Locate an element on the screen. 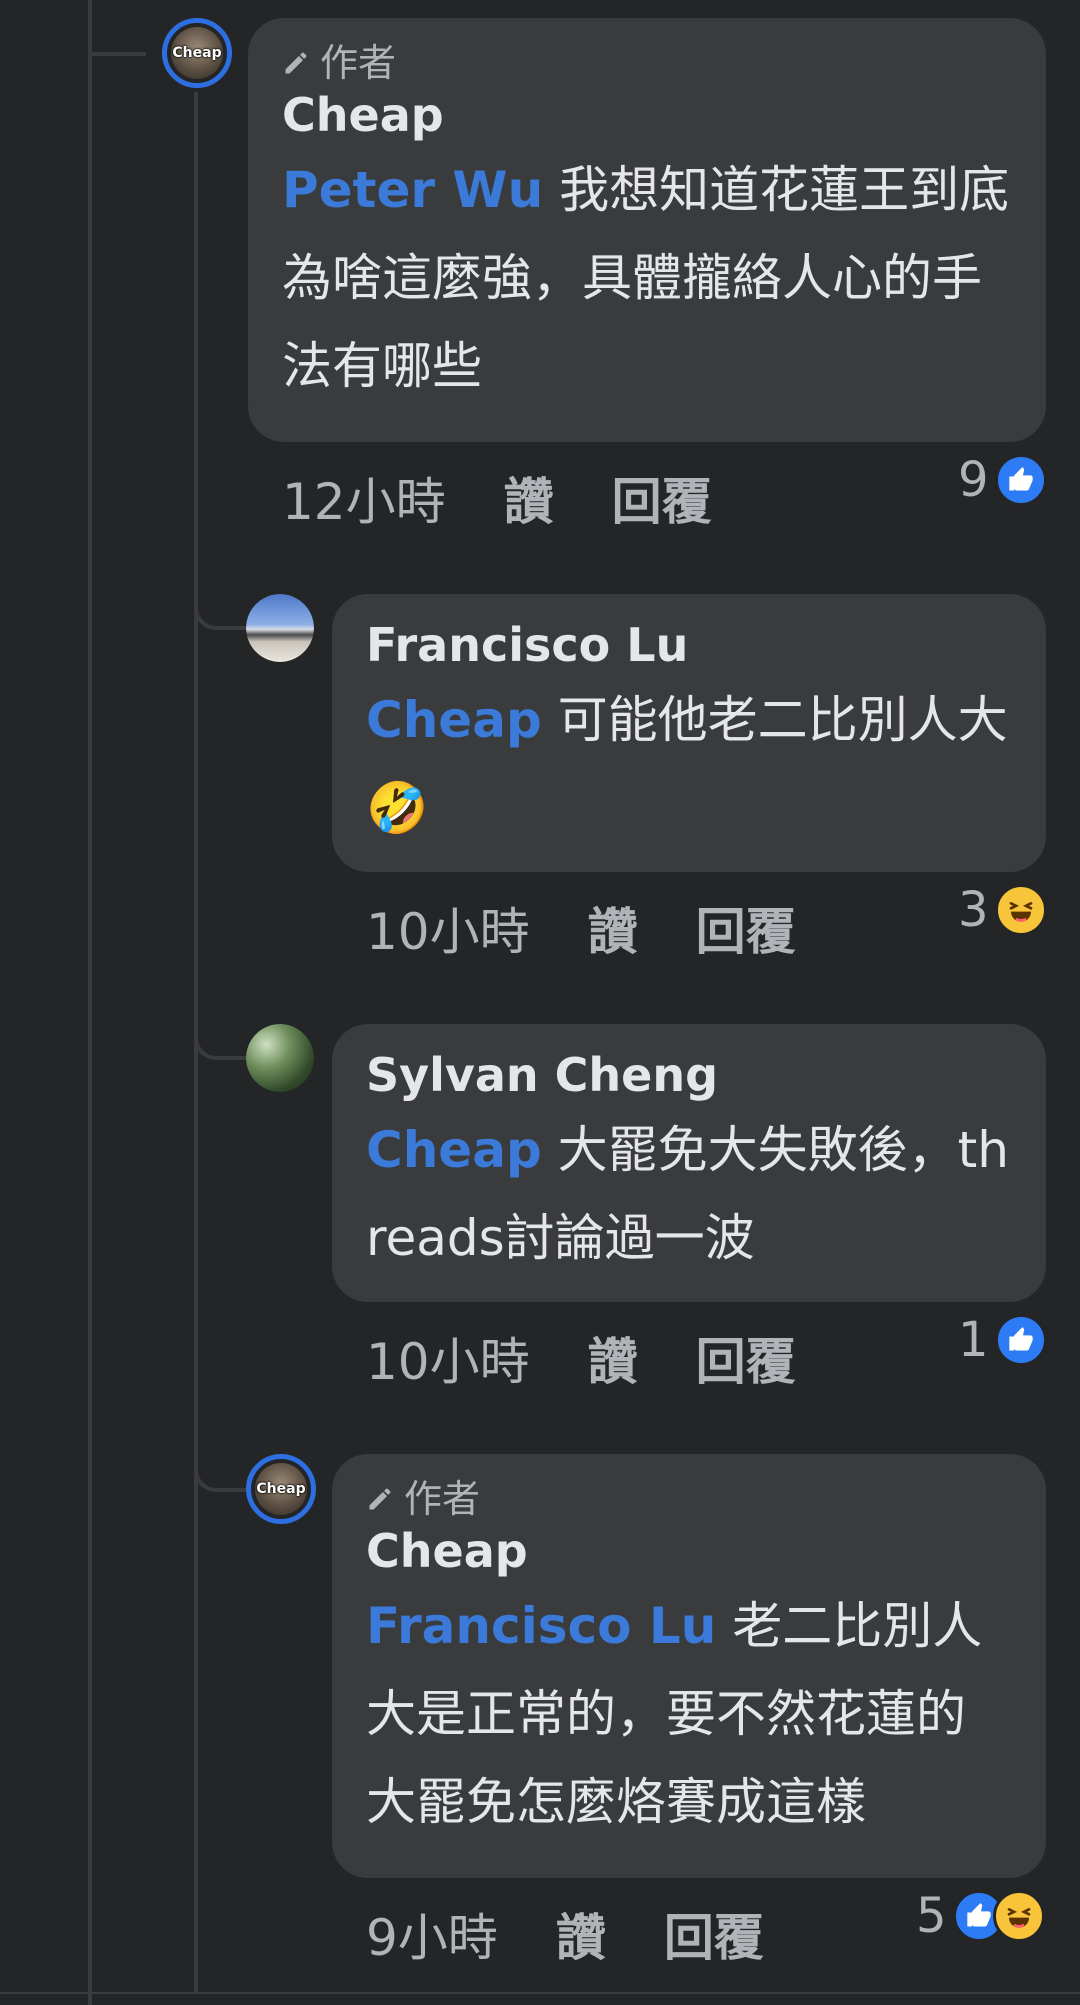  reaction-count: 9 is located at coordinates (973, 480).